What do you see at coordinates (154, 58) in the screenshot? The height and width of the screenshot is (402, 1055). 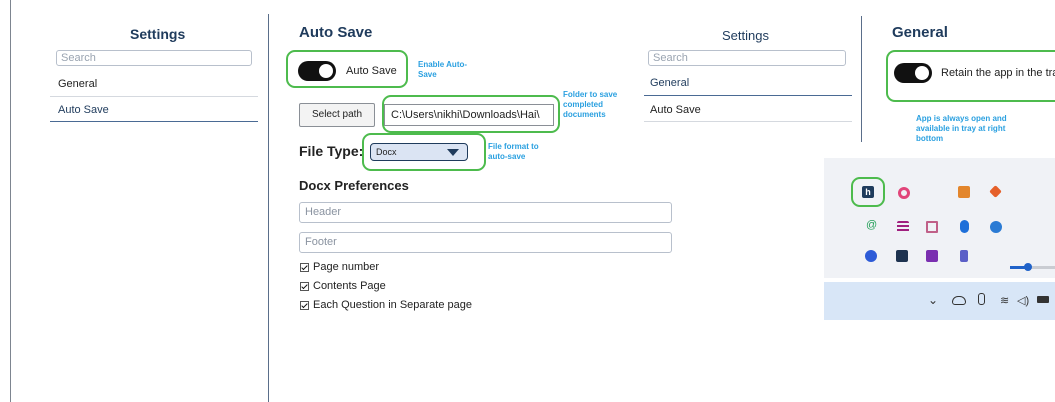 I see `search-input: Search` at bounding box center [154, 58].